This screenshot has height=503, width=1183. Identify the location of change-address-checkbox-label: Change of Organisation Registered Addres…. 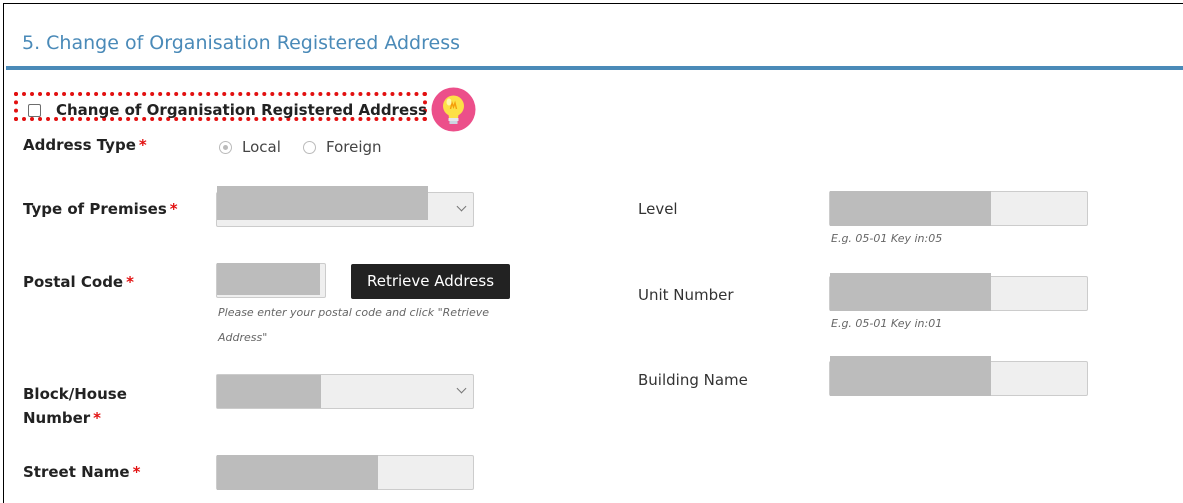
(241, 110).